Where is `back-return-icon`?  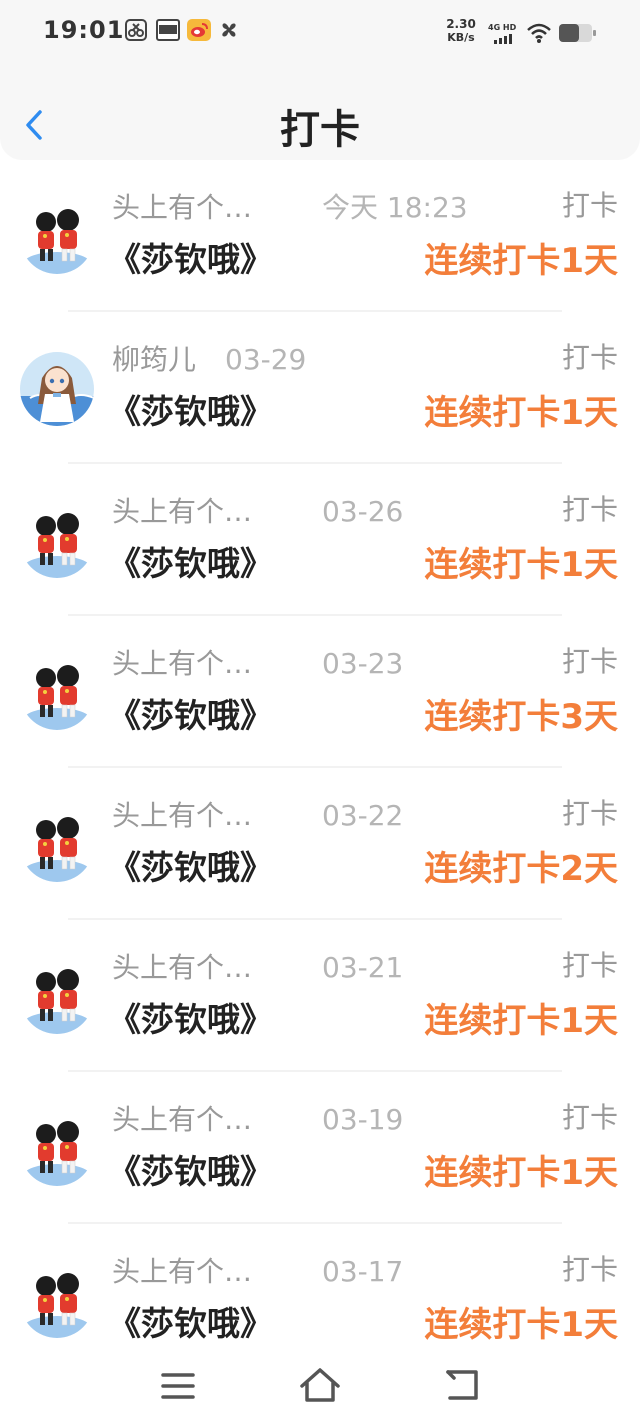
back-return-icon is located at coordinates (462, 1385).